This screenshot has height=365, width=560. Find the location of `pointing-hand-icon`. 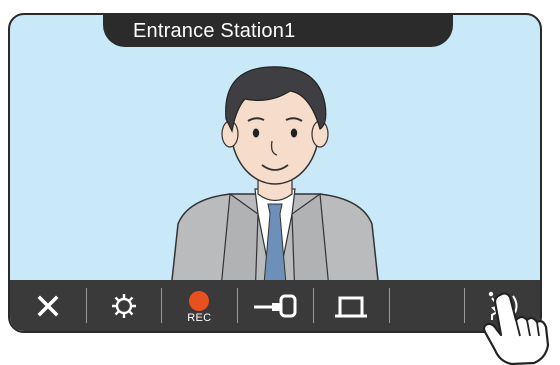

pointing-hand-icon is located at coordinates (516, 328).